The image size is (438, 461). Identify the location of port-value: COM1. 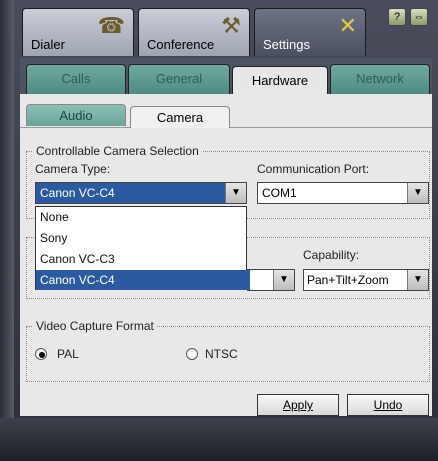
(279, 193).